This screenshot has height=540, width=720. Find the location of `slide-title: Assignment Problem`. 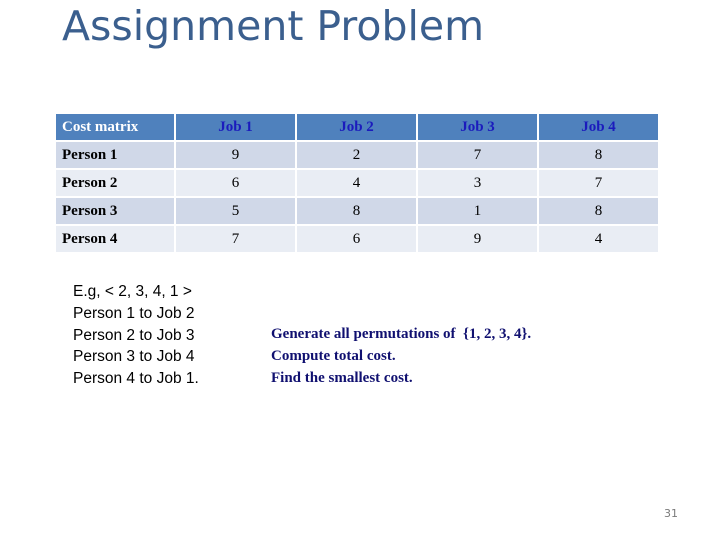

slide-title: Assignment Problem is located at coordinates (273, 26).